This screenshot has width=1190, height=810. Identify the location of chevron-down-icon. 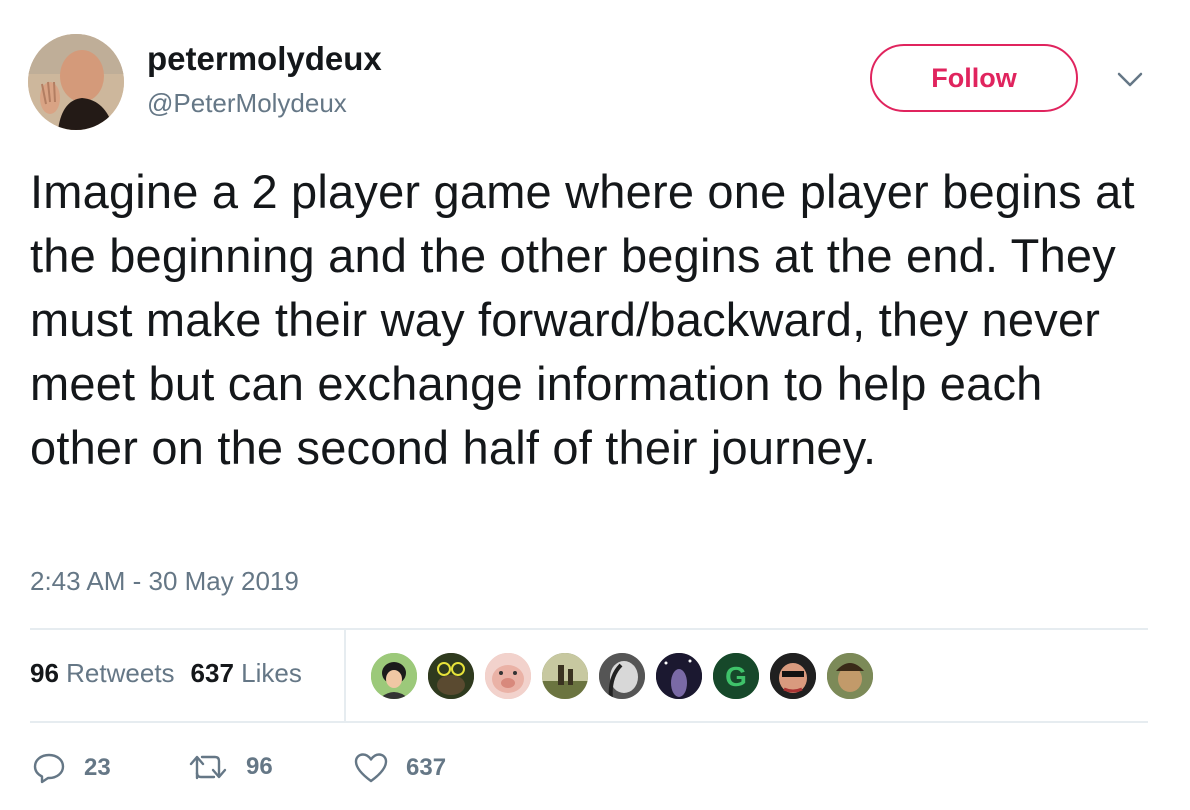
(1130, 79).